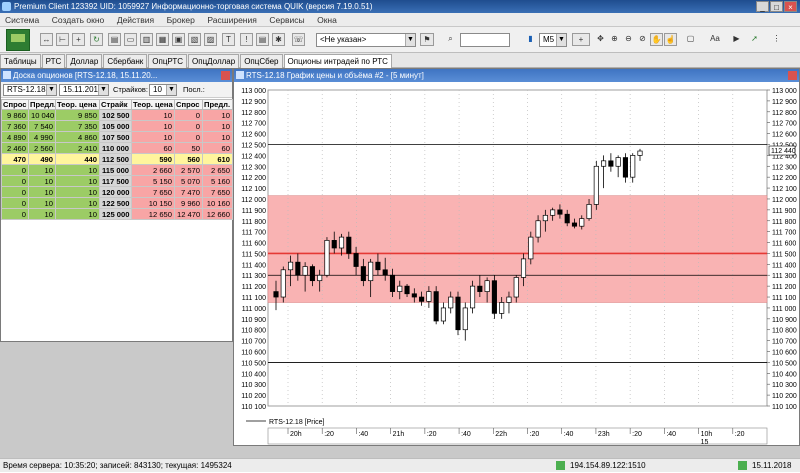 The image size is (800, 473). I want to click on account-details-icon: ⚑, so click(427, 39).